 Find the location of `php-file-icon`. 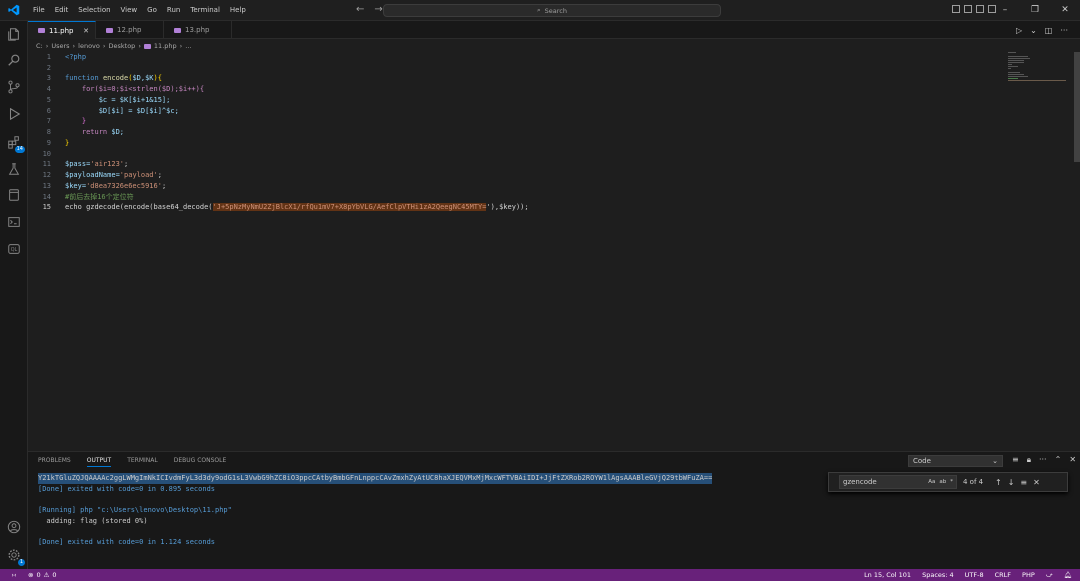

php-file-icon is located at coordinates (147, 46).